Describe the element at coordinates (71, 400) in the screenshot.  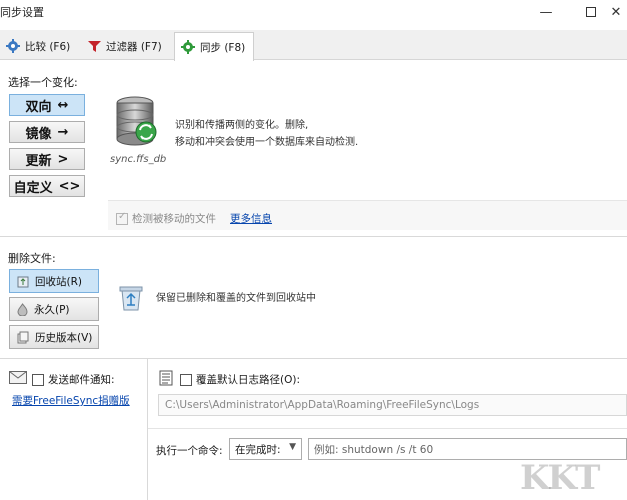
I see `donate-link: 需要FreeFileSync捐赠版` at that location.